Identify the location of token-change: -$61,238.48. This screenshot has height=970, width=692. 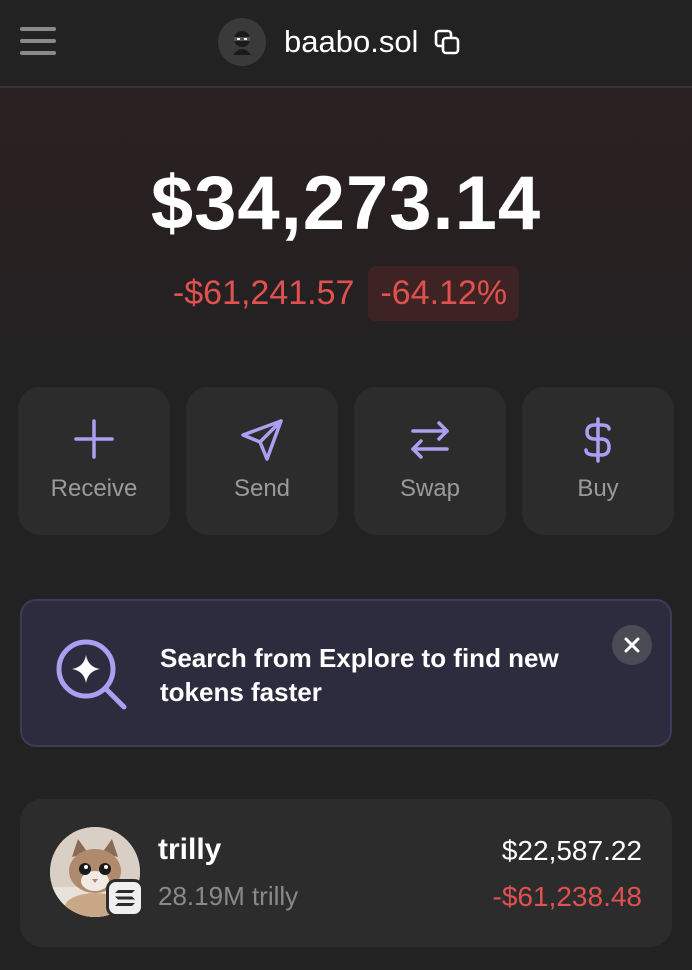
(567, 896).